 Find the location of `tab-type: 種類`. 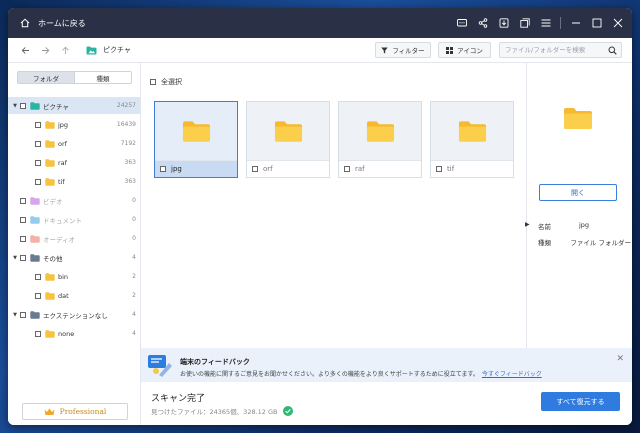

tab-type: 種類 is located at coordinates (102, 77).